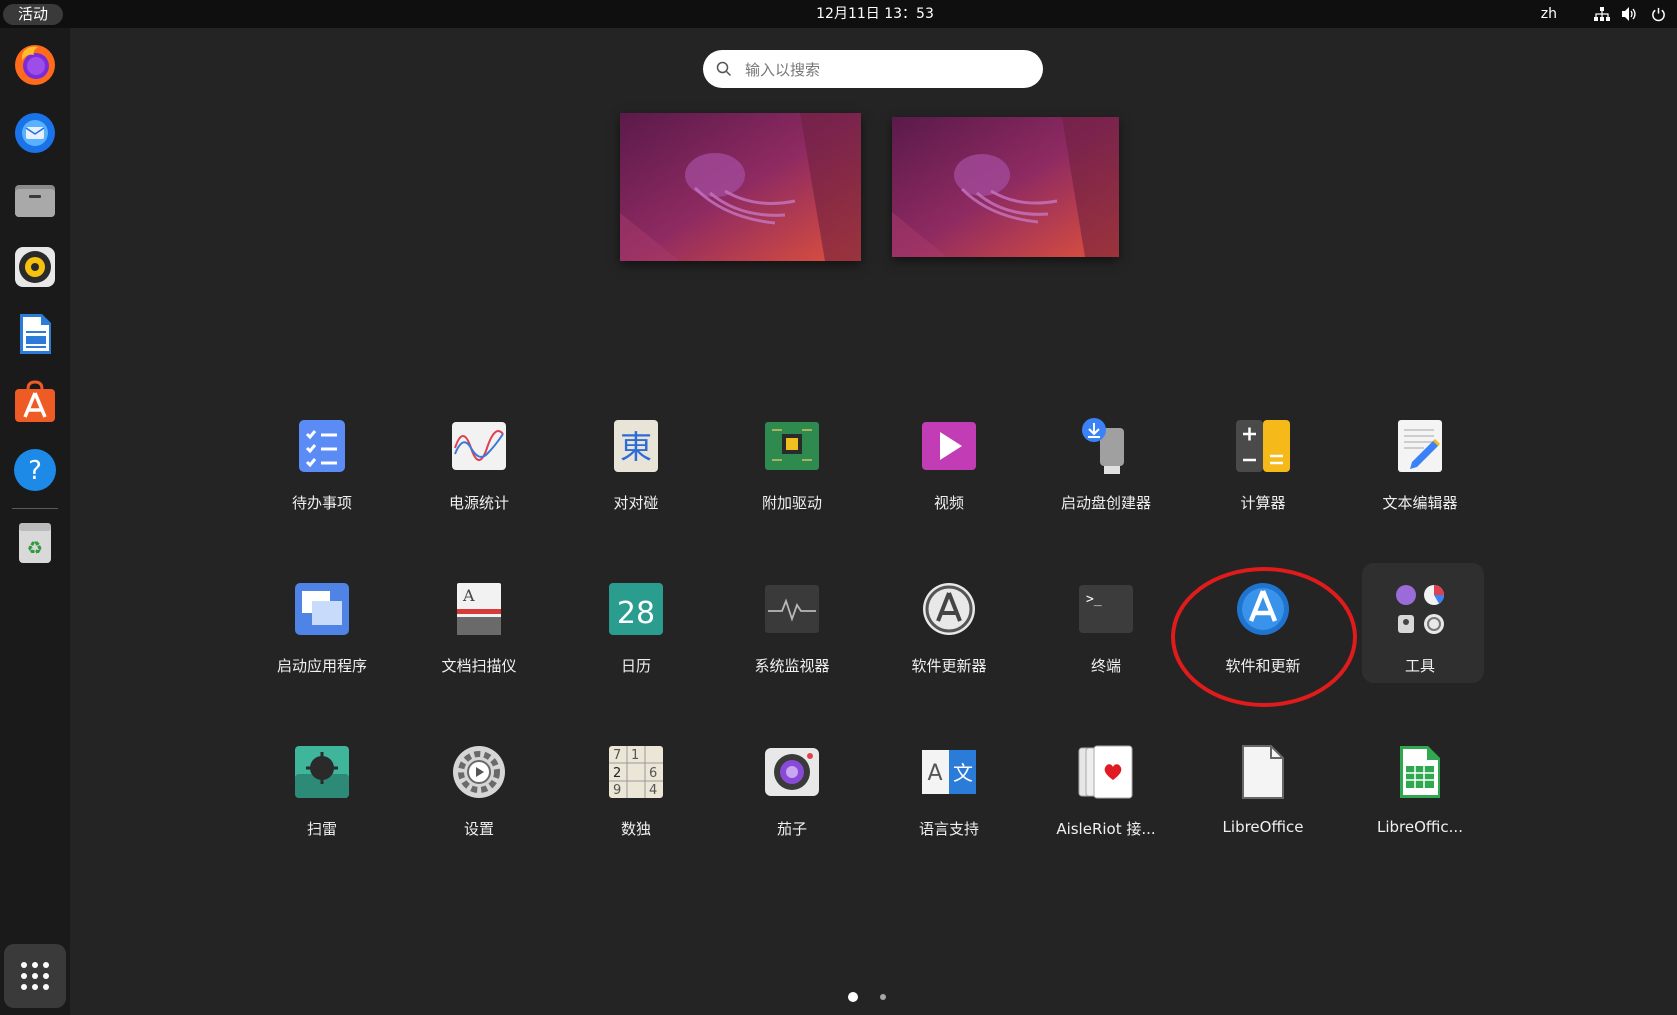 This screenshot has width=1677, height=1015. Describe the element at coordinates (322, 772) in the screenshot. I see `mines-icon` at that location.